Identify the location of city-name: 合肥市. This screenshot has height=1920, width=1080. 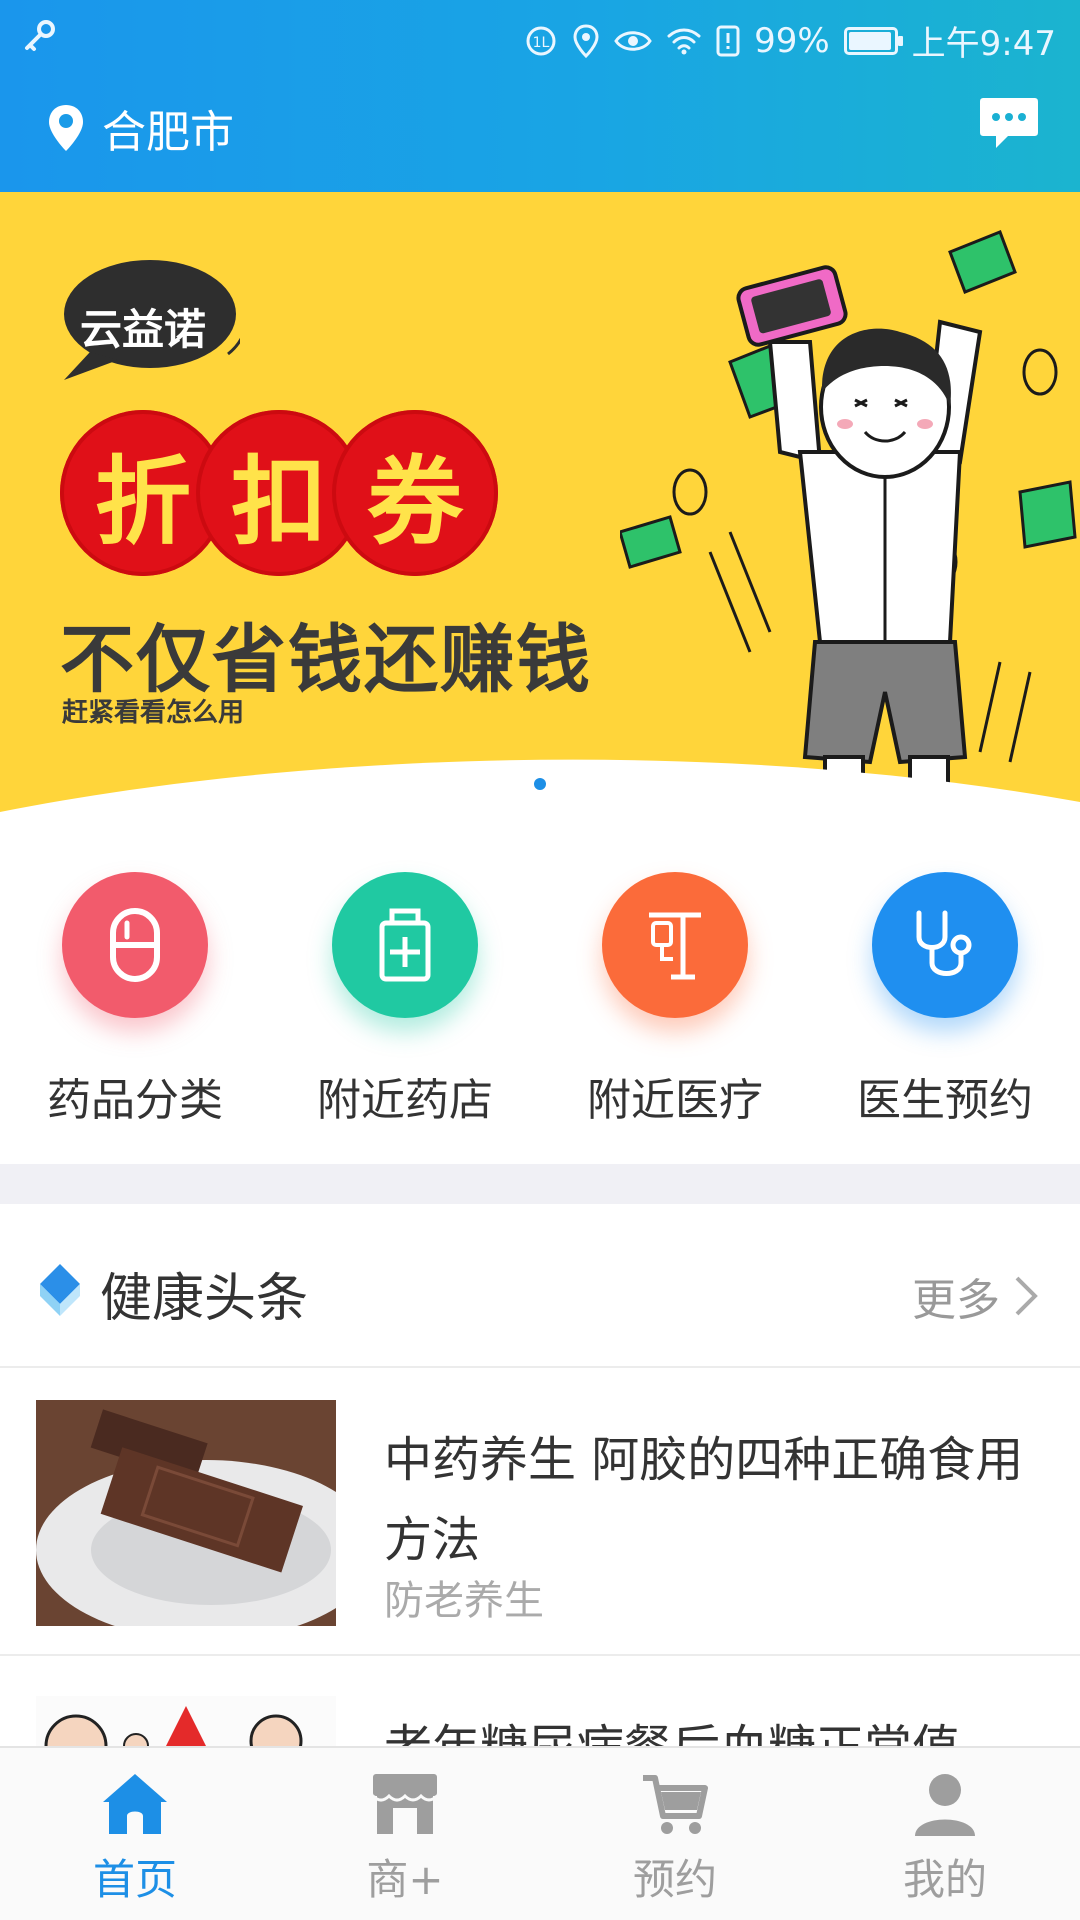
(168, 132).